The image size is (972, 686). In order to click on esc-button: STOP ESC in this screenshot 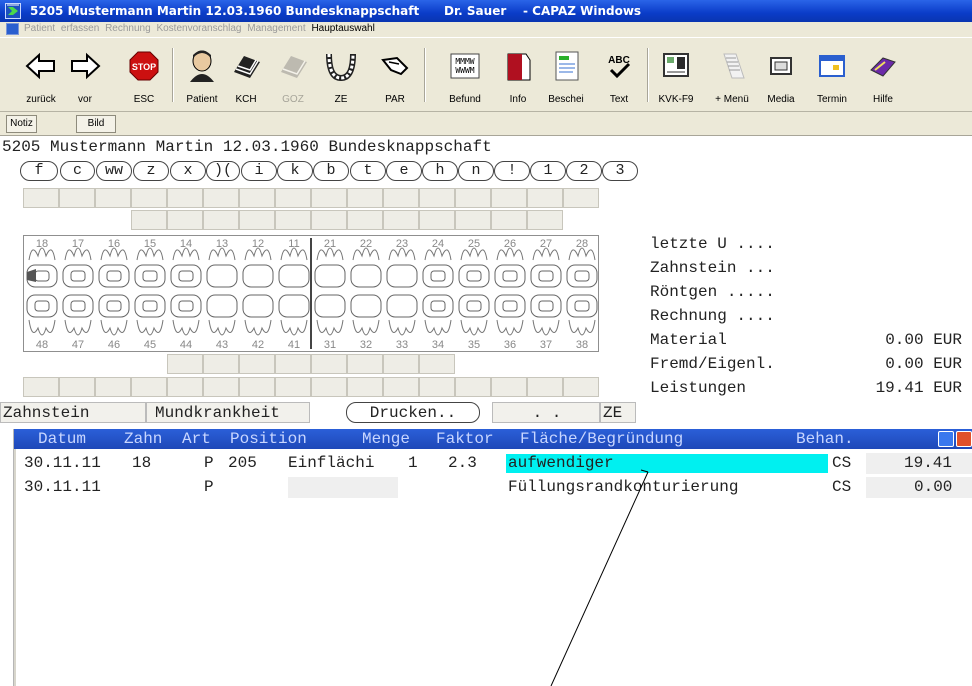, I will do `click(144, 77)`.